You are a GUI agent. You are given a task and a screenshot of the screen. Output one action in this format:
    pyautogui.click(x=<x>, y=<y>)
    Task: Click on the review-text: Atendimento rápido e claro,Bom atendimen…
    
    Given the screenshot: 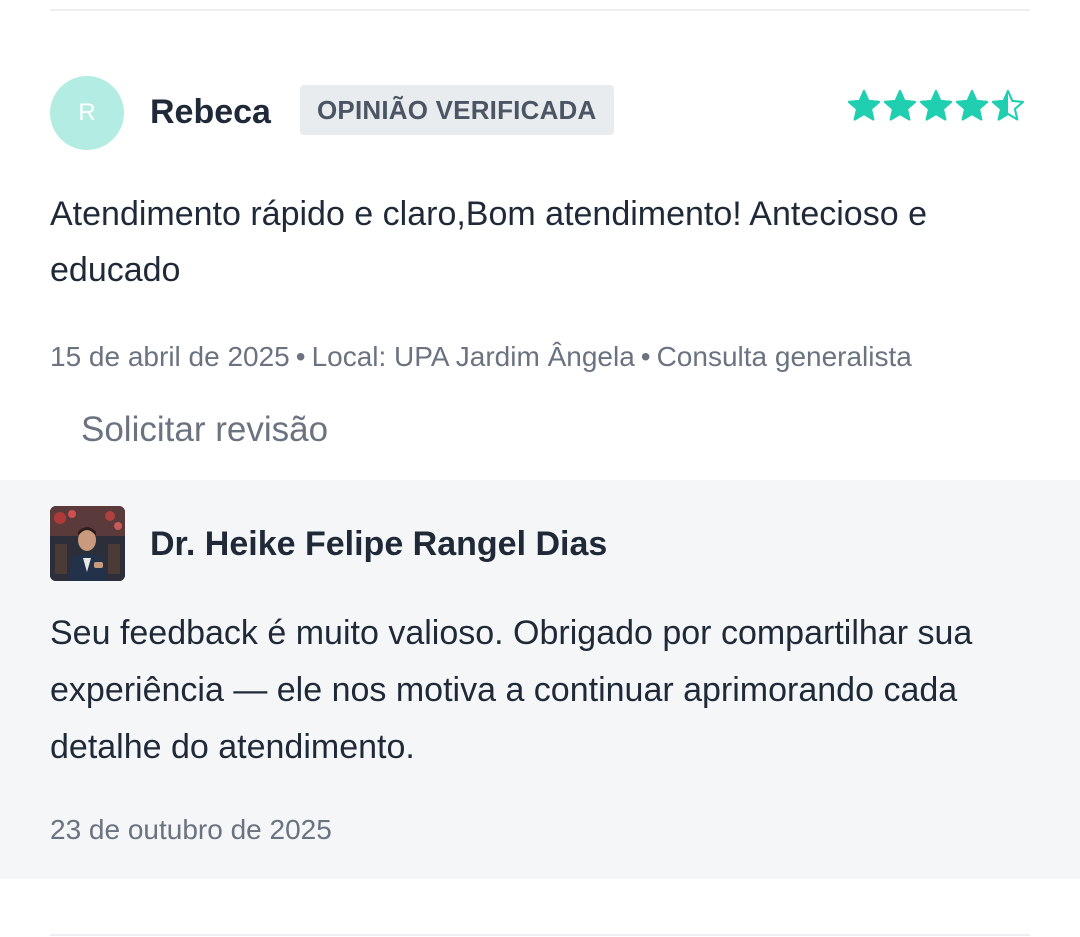 What is the action you would take?
    pyautogui.click(x=488, y=242)
    